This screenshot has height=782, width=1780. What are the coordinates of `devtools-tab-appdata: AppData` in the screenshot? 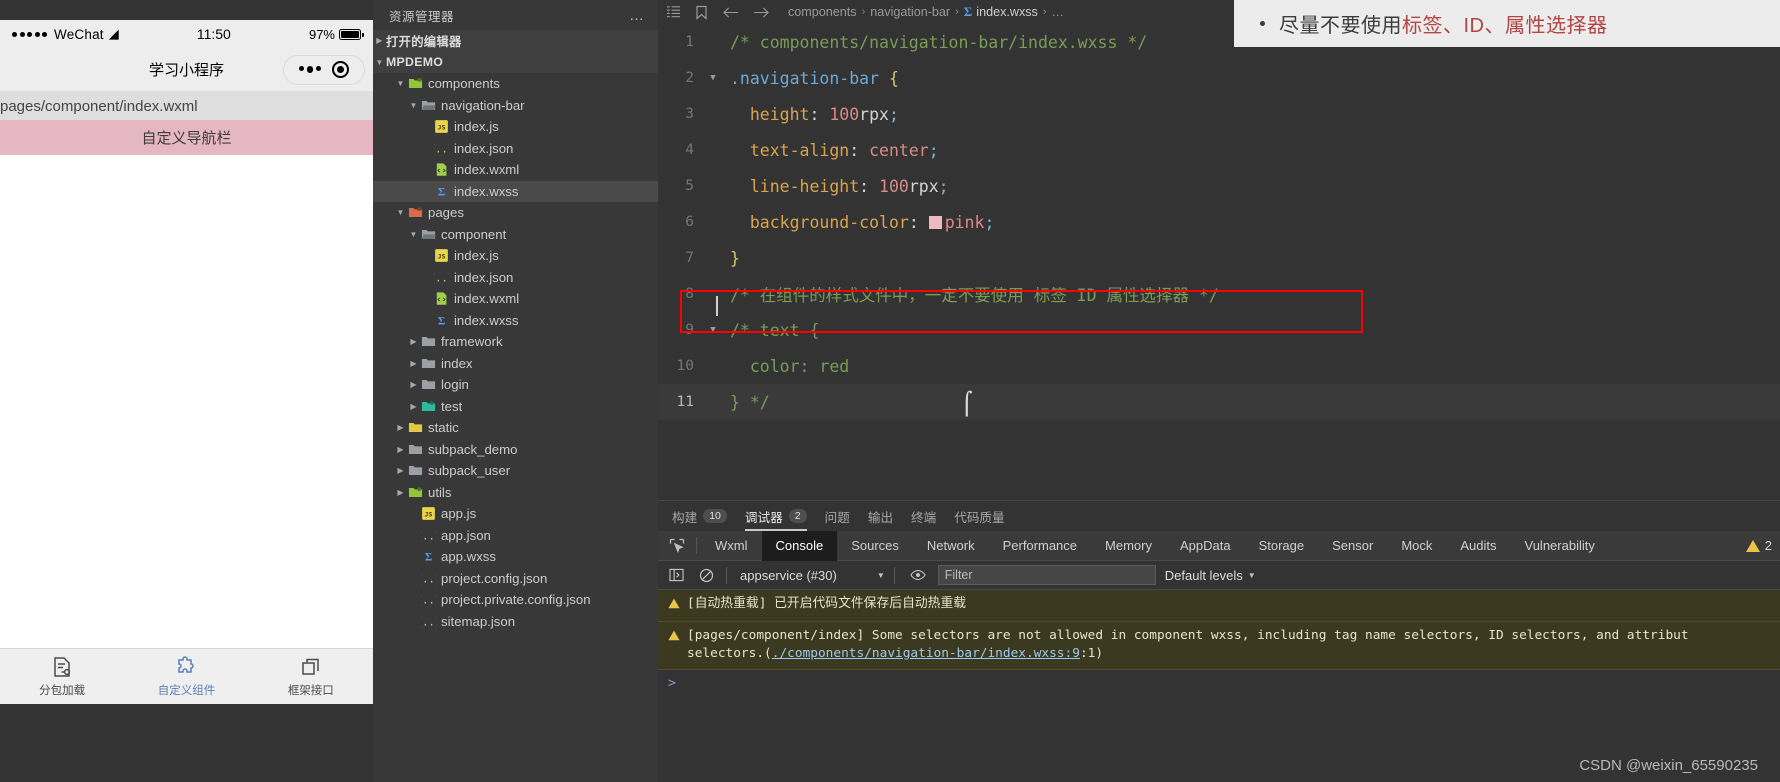 It's located at (1205, 546).